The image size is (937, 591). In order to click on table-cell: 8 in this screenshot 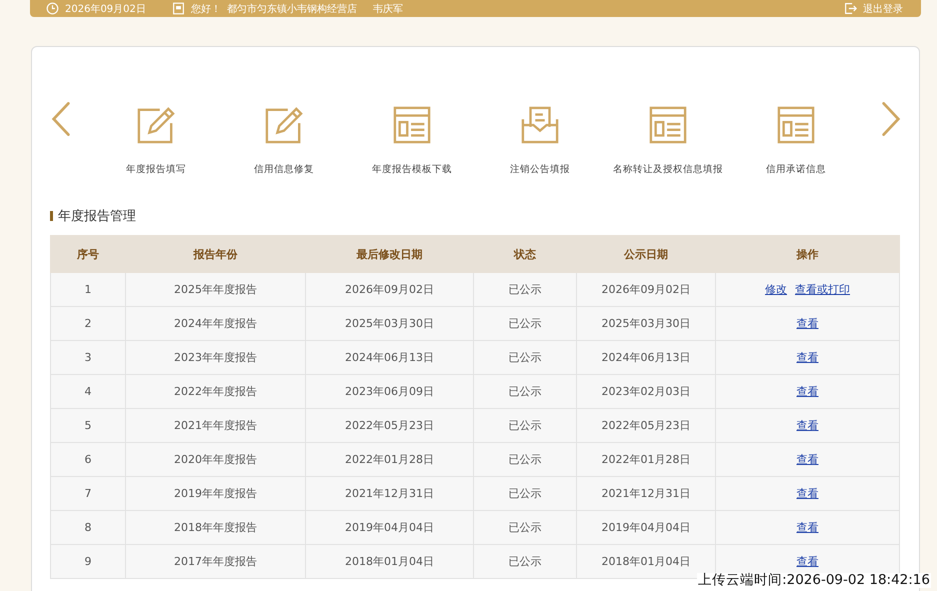, I will do `click(88, 527)`.